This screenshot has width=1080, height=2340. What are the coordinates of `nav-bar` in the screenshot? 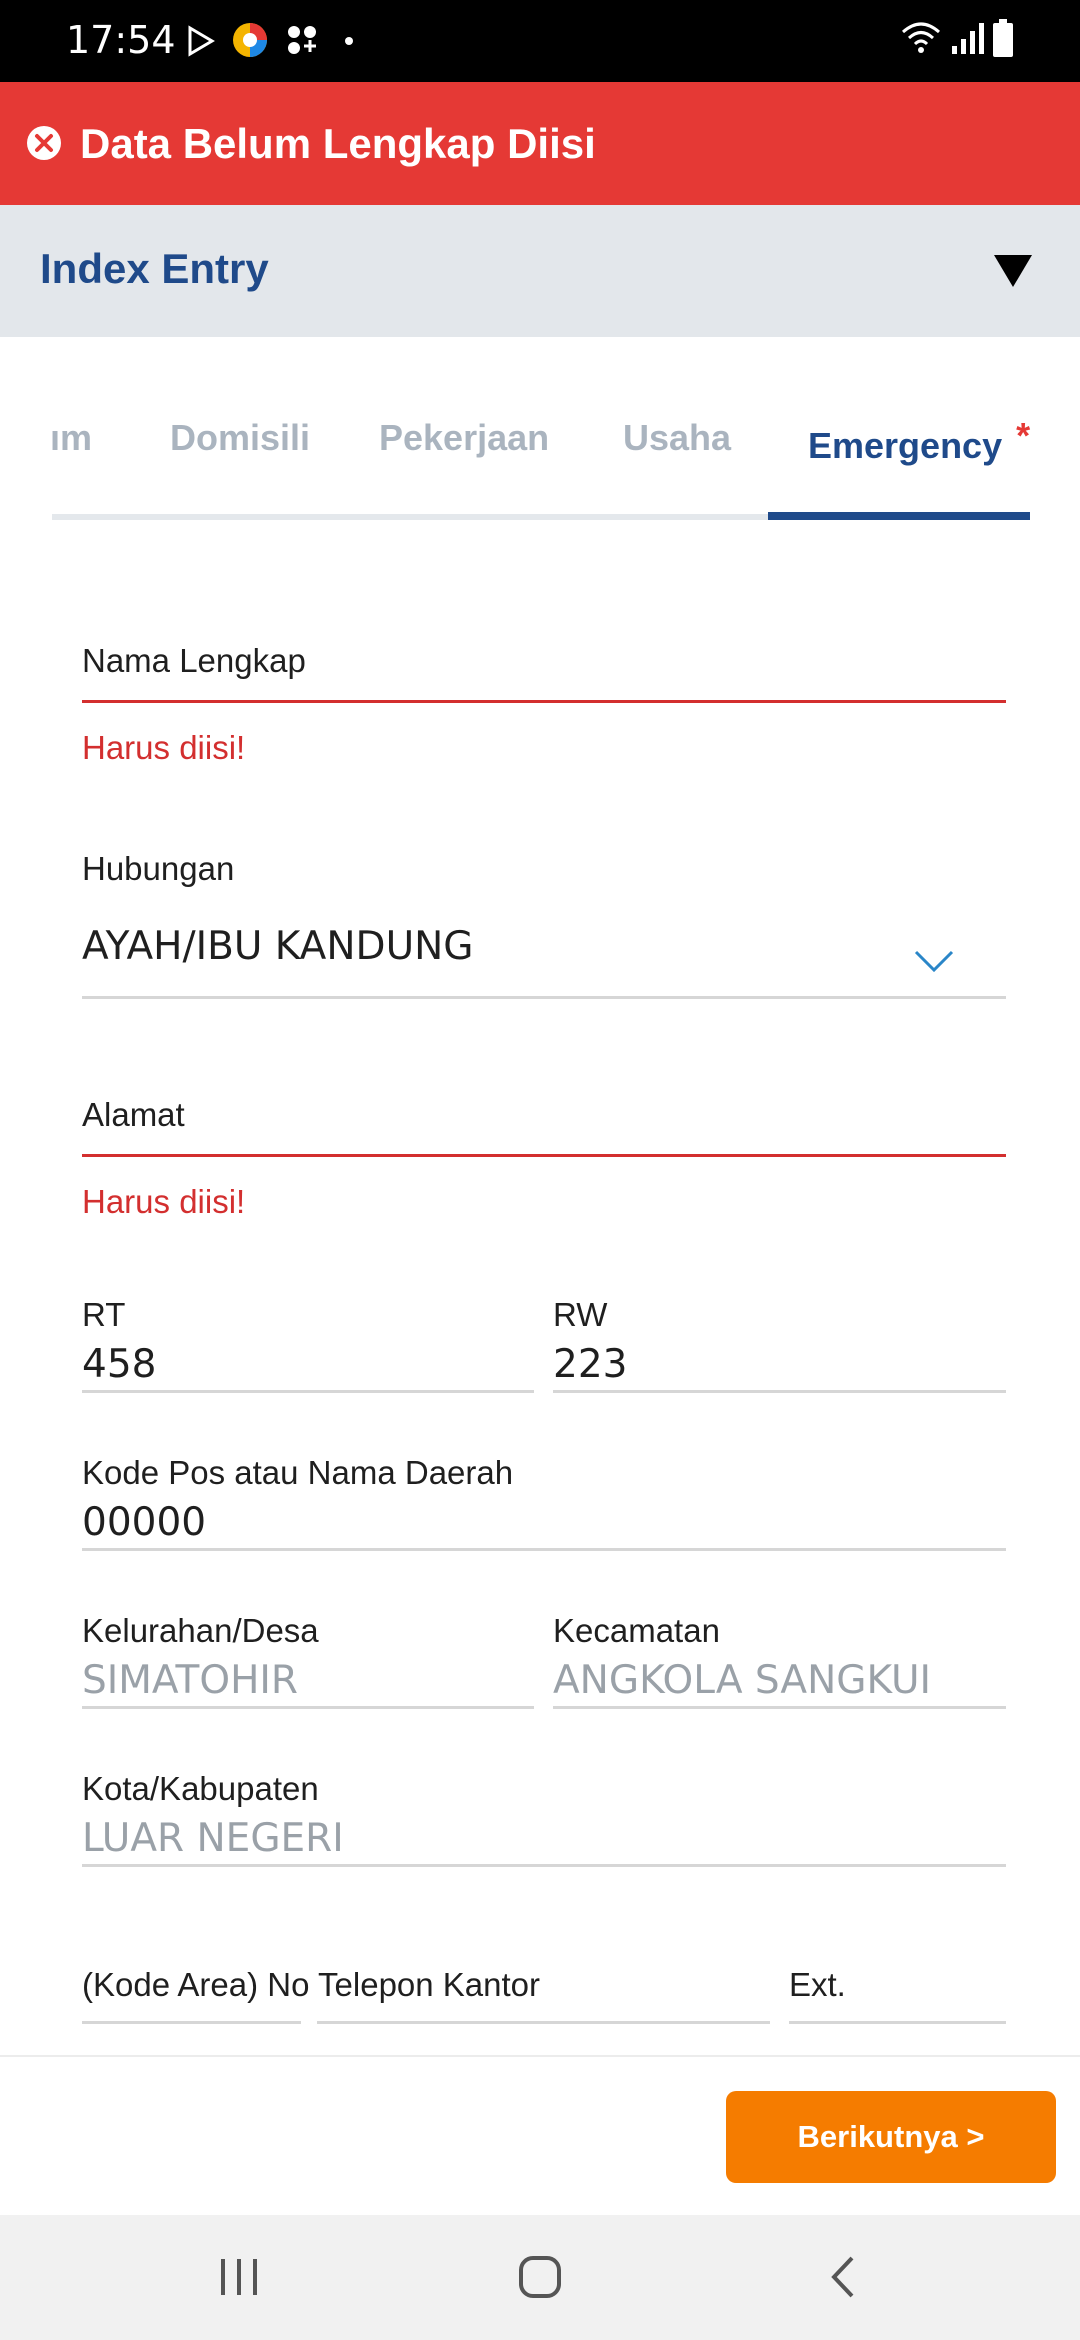 It's located at (540, 2277).